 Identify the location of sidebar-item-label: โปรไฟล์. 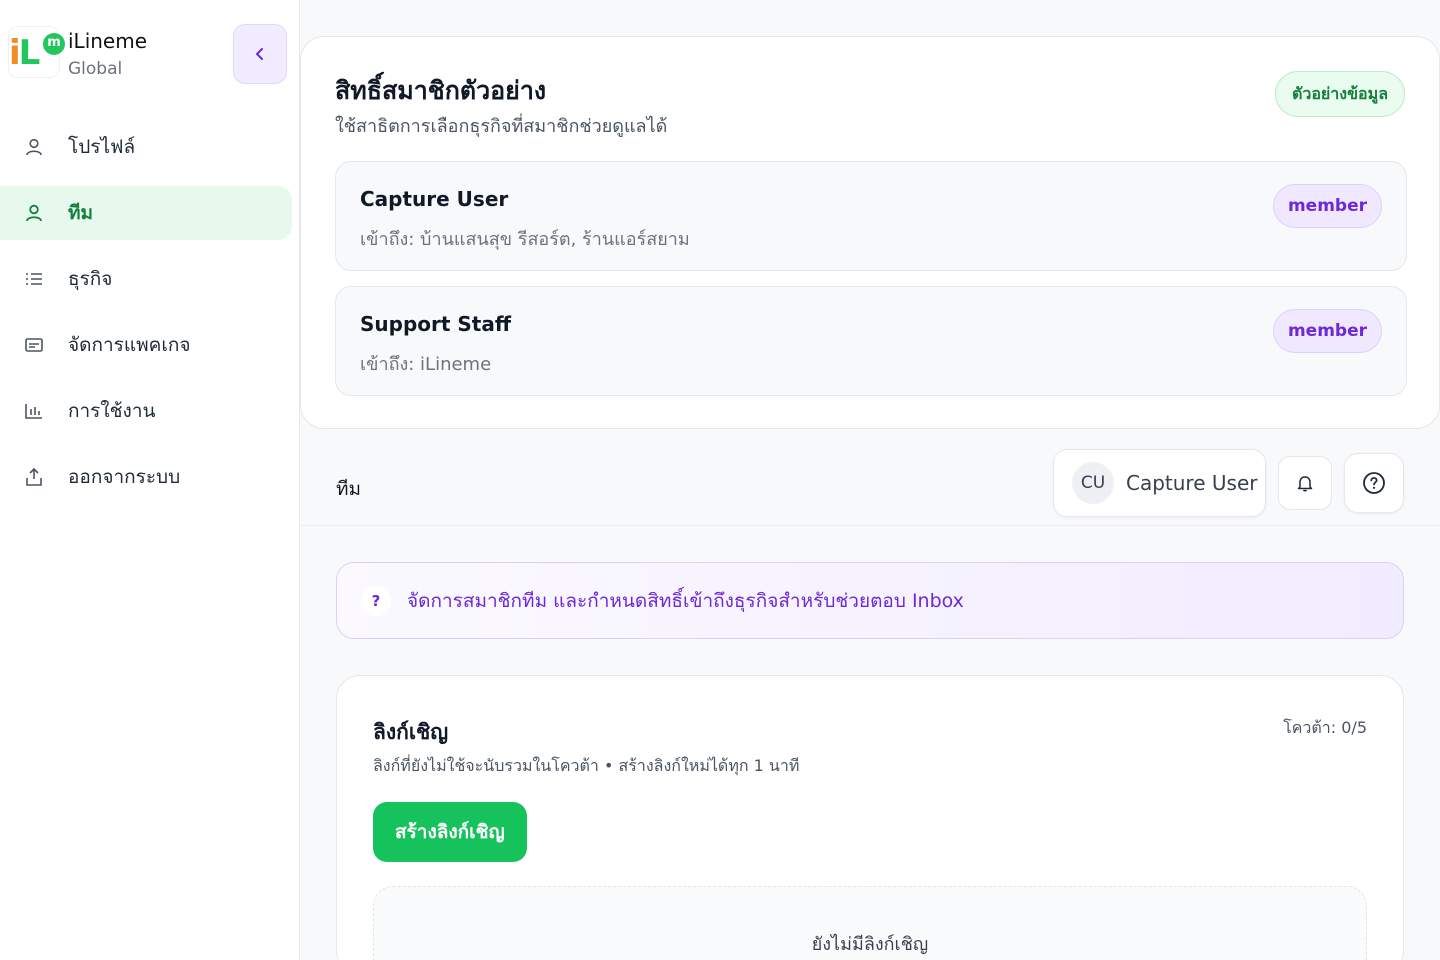
(102, 147).